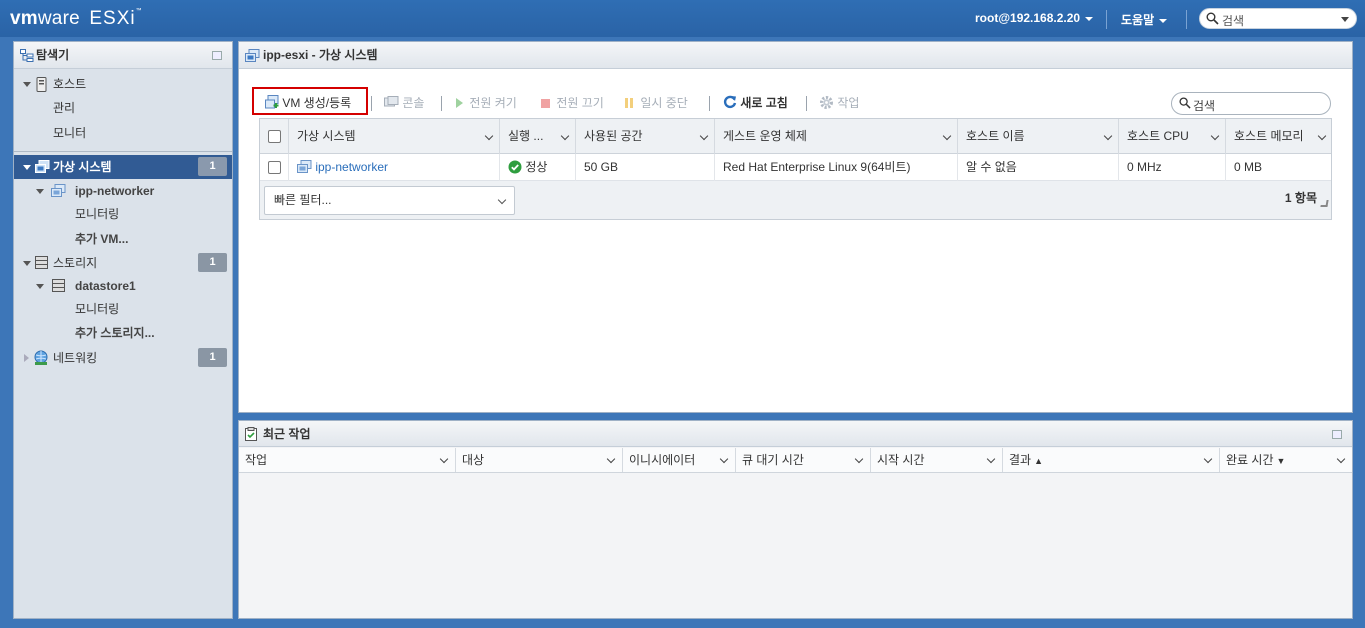 The width and height of the screenshot is (1365, 628). What do you see at coordinates (645, 136) in the screenshot?
I see `column-header-used-space: 사용된 공간` at bounding box center [645, 136].